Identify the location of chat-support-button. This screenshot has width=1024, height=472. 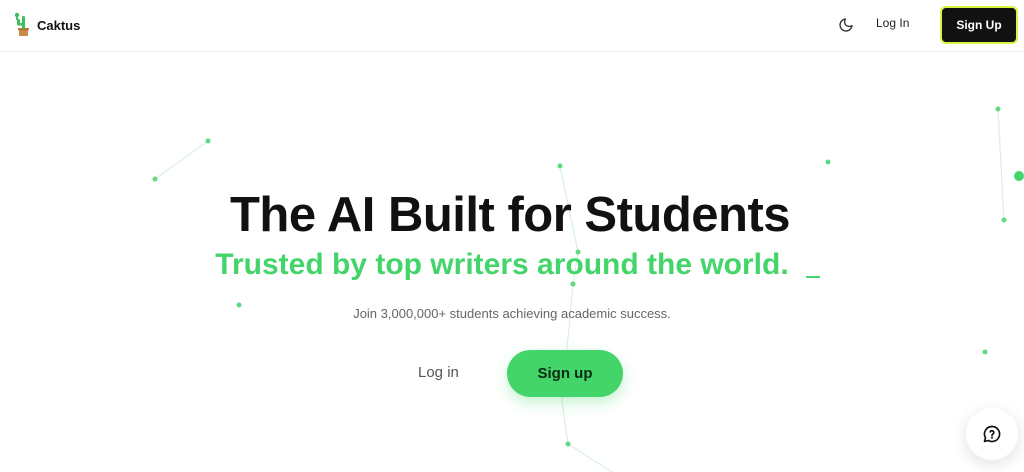
(992, 434).